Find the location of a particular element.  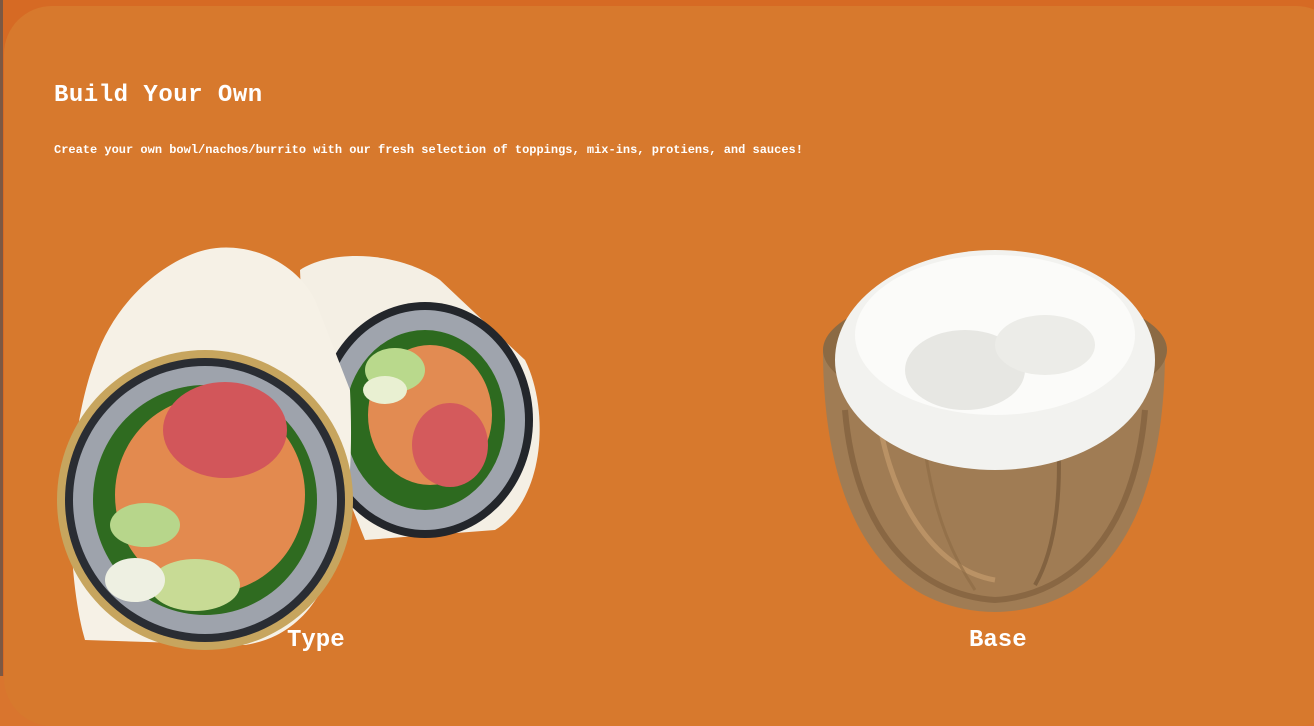

option-label-type: Type is located at coordinates (316, 640).